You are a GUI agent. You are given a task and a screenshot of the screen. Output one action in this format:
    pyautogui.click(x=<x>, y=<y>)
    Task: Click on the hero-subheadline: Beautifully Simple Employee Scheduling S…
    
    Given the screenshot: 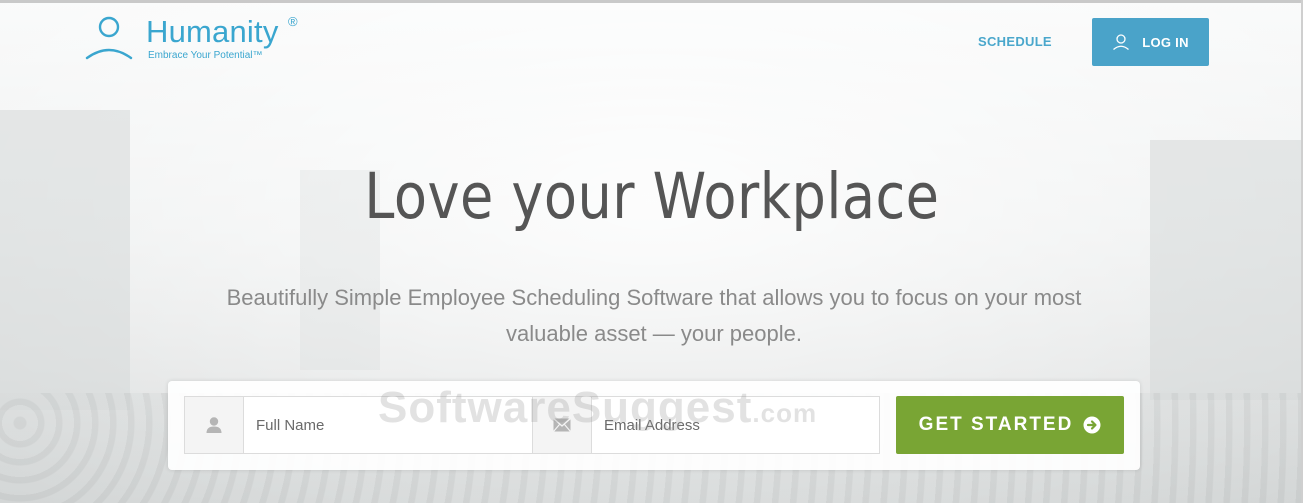 What is the action you would take?
    pyautogui.click(x=654, y=315)
    